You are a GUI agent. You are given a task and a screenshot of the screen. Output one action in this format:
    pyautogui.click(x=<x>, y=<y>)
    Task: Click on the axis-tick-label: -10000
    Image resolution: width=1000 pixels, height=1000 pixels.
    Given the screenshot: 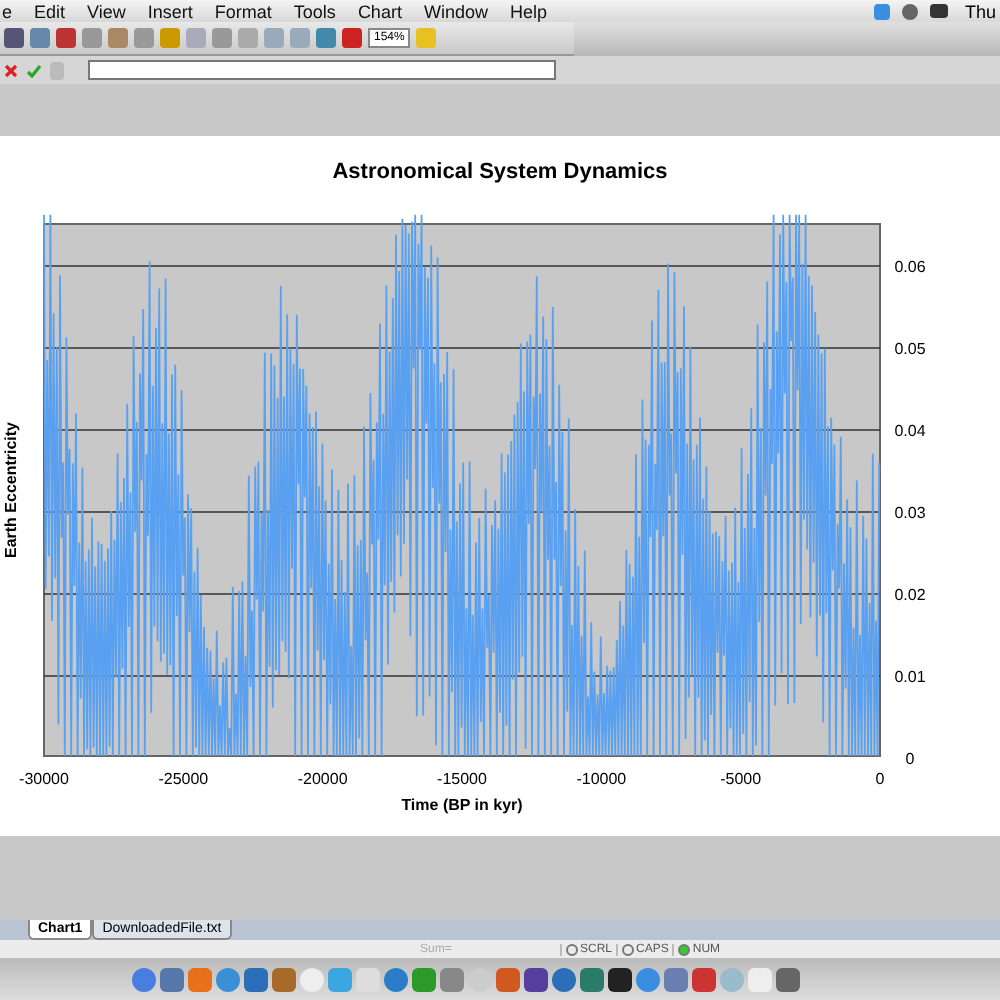 What is the action you would take?
    pyautogui.click(x=601, y=779)
    